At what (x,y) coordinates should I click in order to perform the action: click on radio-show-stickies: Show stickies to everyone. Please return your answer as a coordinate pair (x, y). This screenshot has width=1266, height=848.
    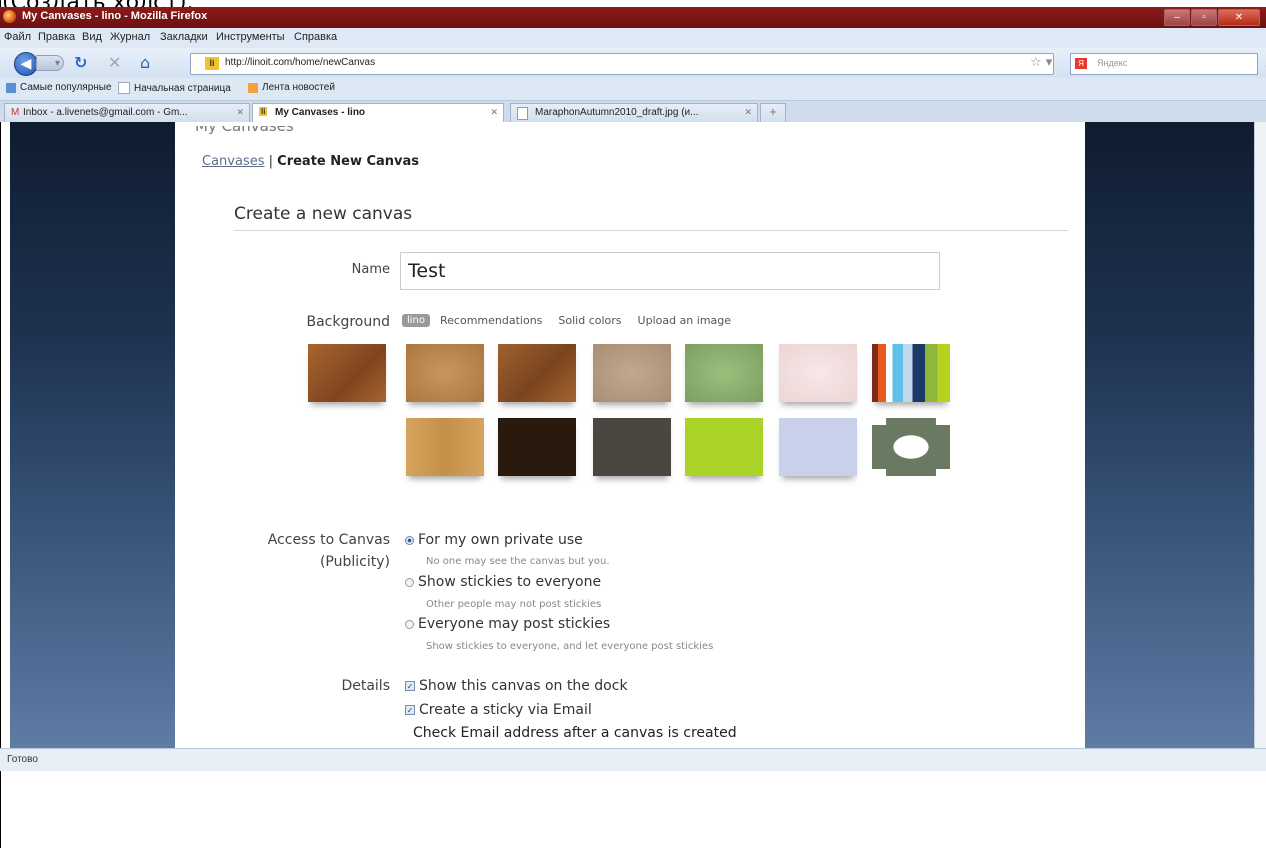
    Looking at the image, I should click on (503, 582).